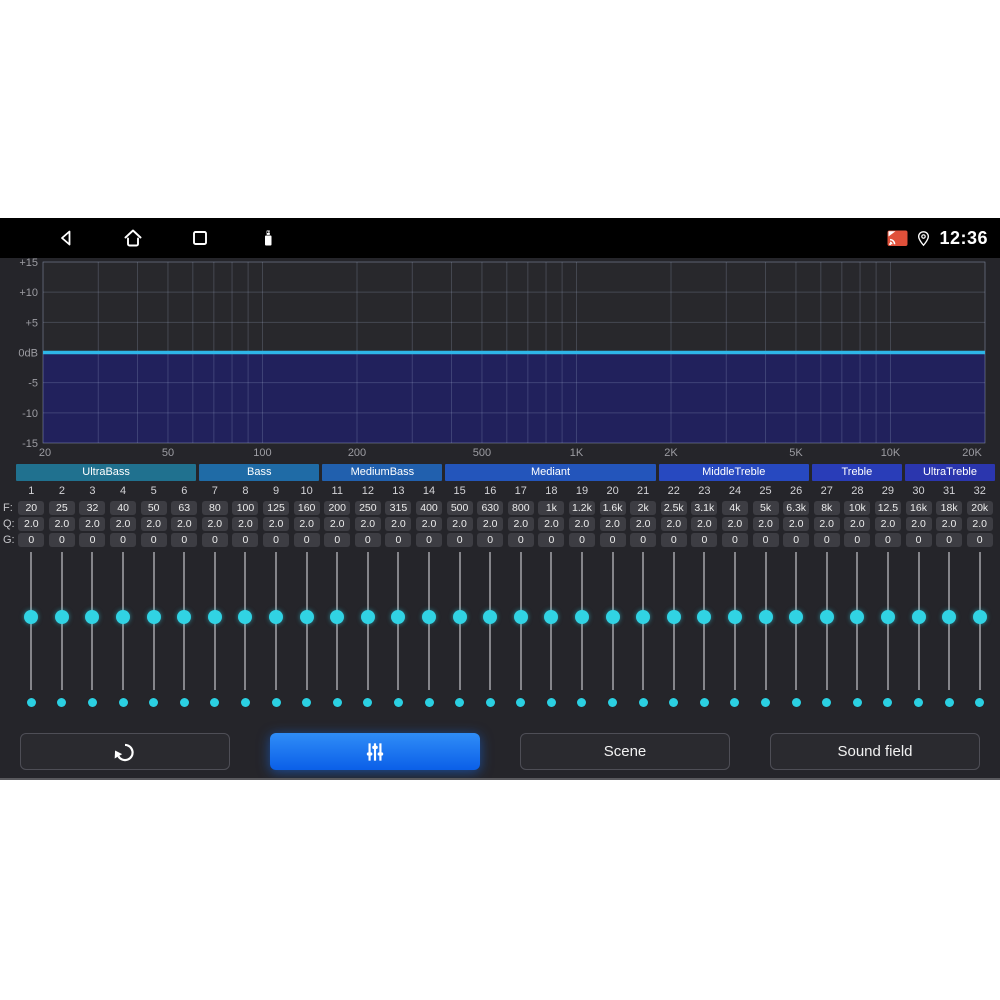 This screenshot has height=1000, width=1000. Describe the element at coordinates (245, 508) in the screenshot. I see `frequency-value-chip: 100` at that location.